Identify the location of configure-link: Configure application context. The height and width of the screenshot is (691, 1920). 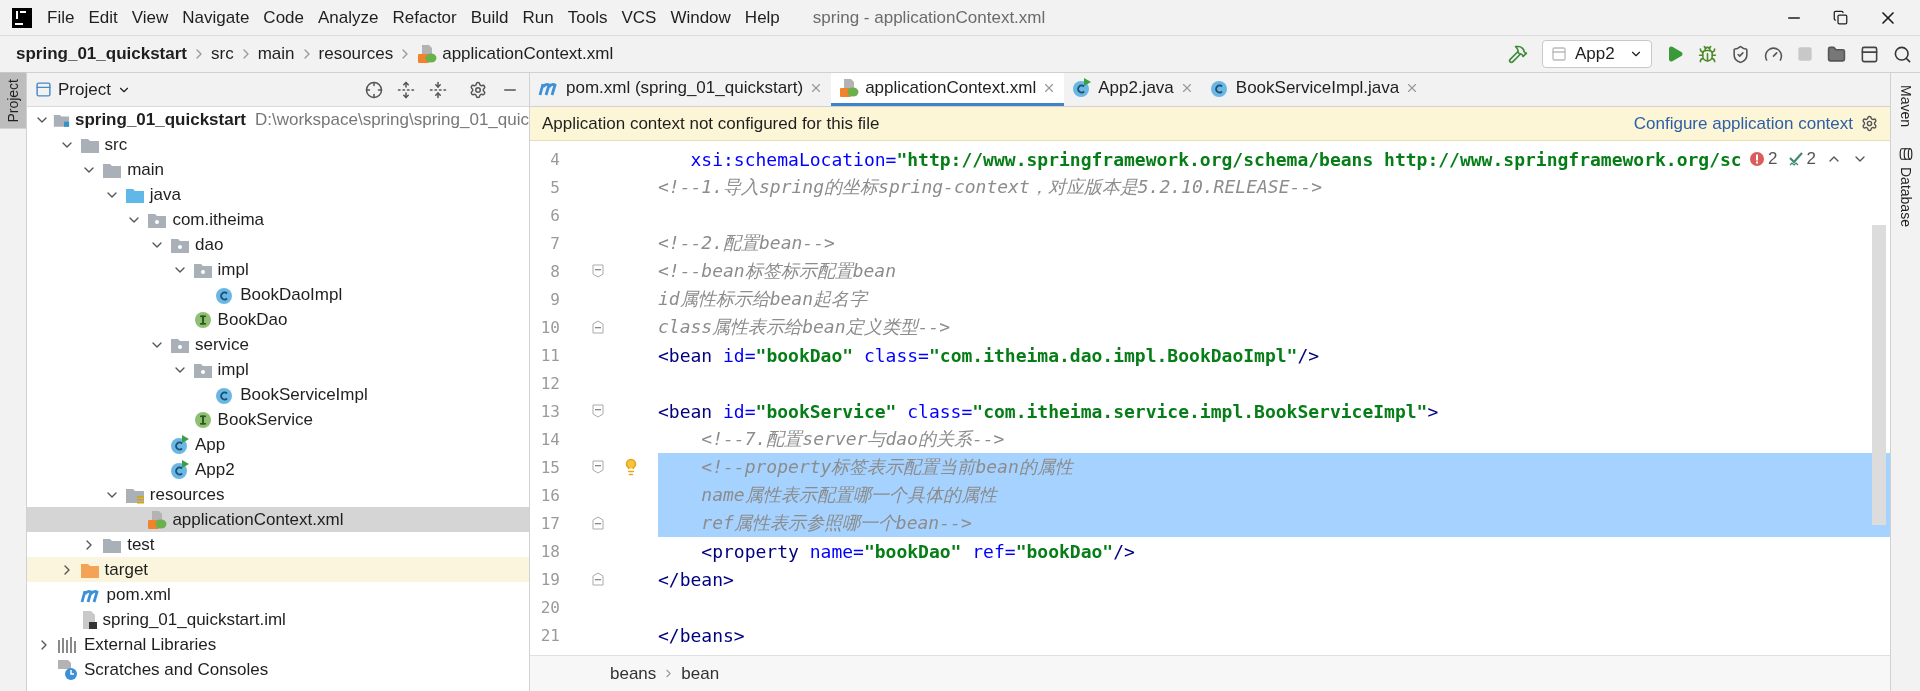
(1743, 123).